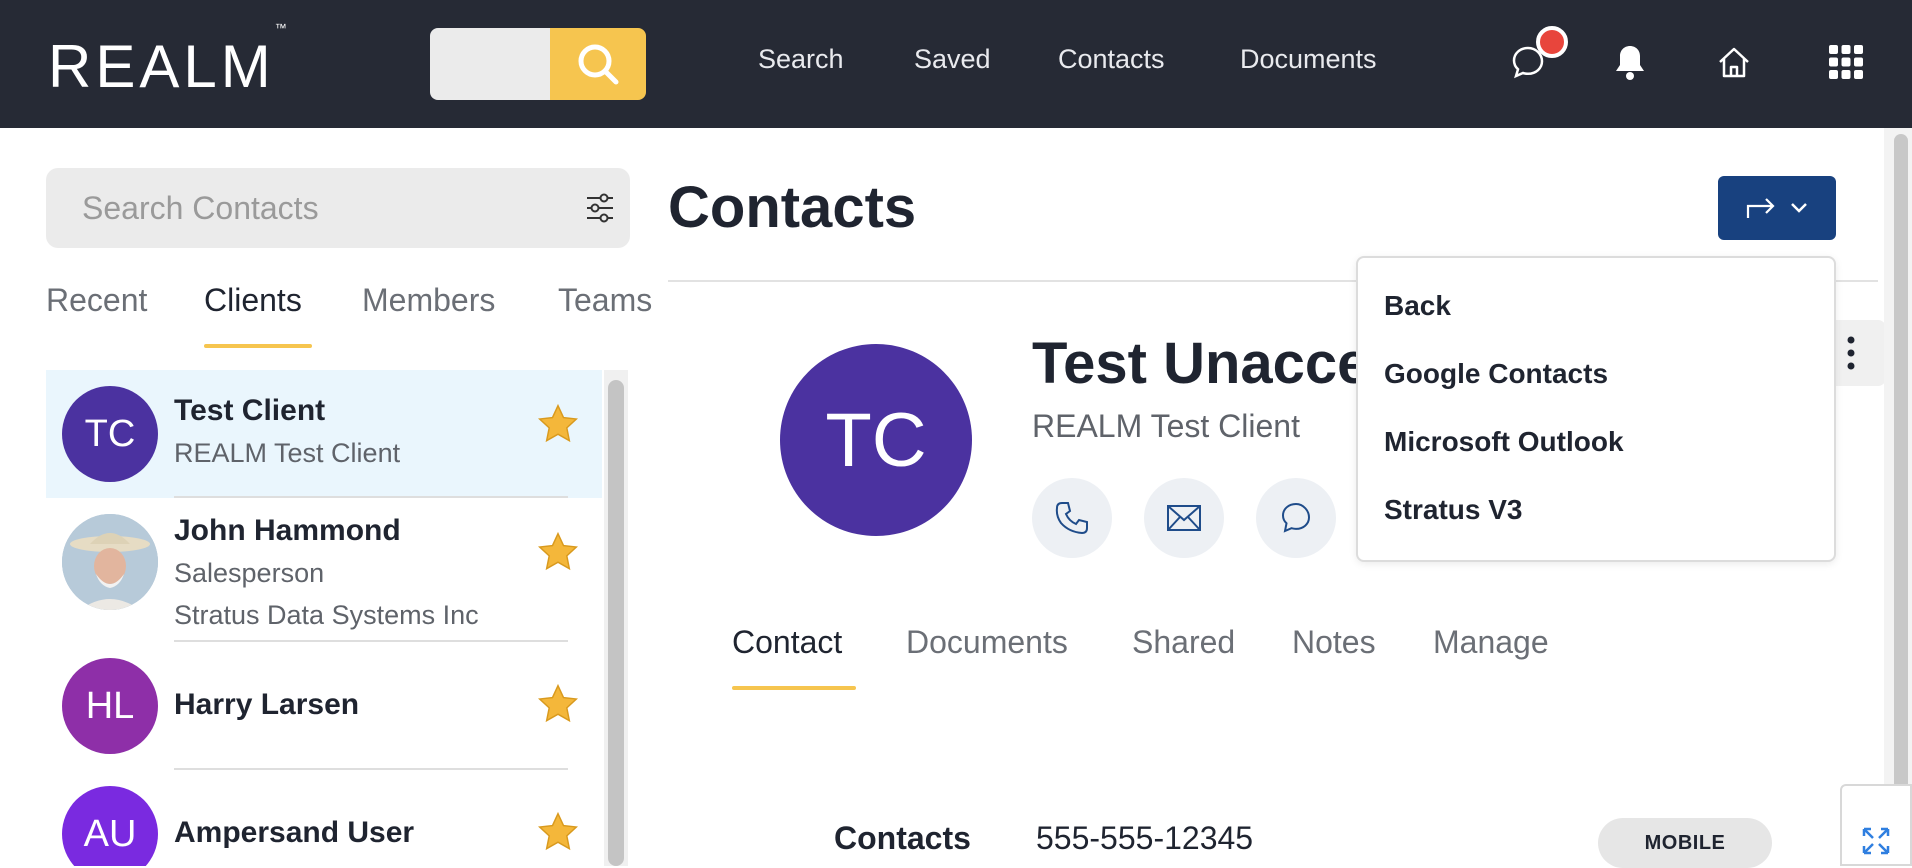 Image resolution: width=1912 pixels, height=868 pixels. Describe the element at coordinates (801, 59) in the screenshot. I see `nav-search: Search` at that location.